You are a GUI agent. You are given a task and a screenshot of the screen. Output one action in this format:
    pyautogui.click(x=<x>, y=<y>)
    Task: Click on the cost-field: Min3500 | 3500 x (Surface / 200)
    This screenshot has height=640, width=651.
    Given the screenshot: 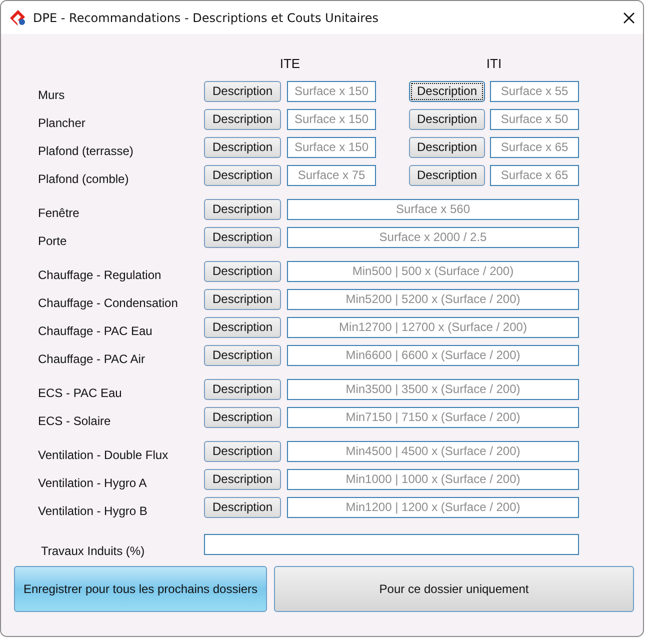 What is the action you would take?
    pyautogui.click(x=433, y=389)
    